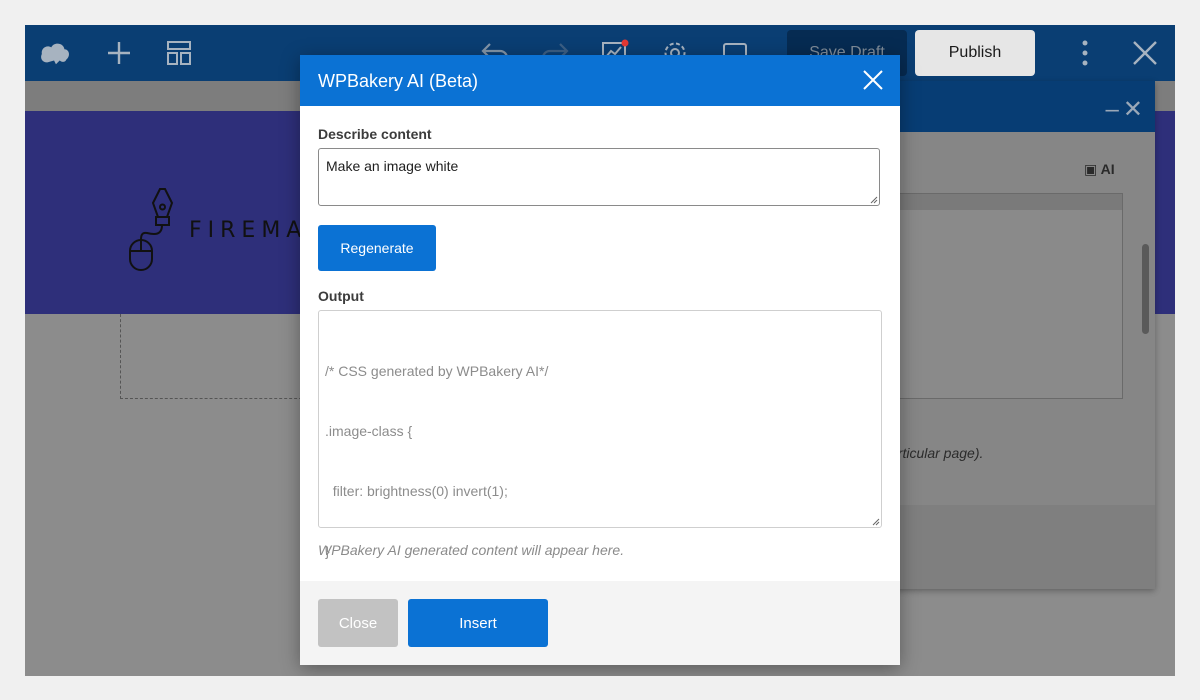 This screenshot has height=700, width=1200. I want to click on more-vertical-icon, so click(1085, 53).